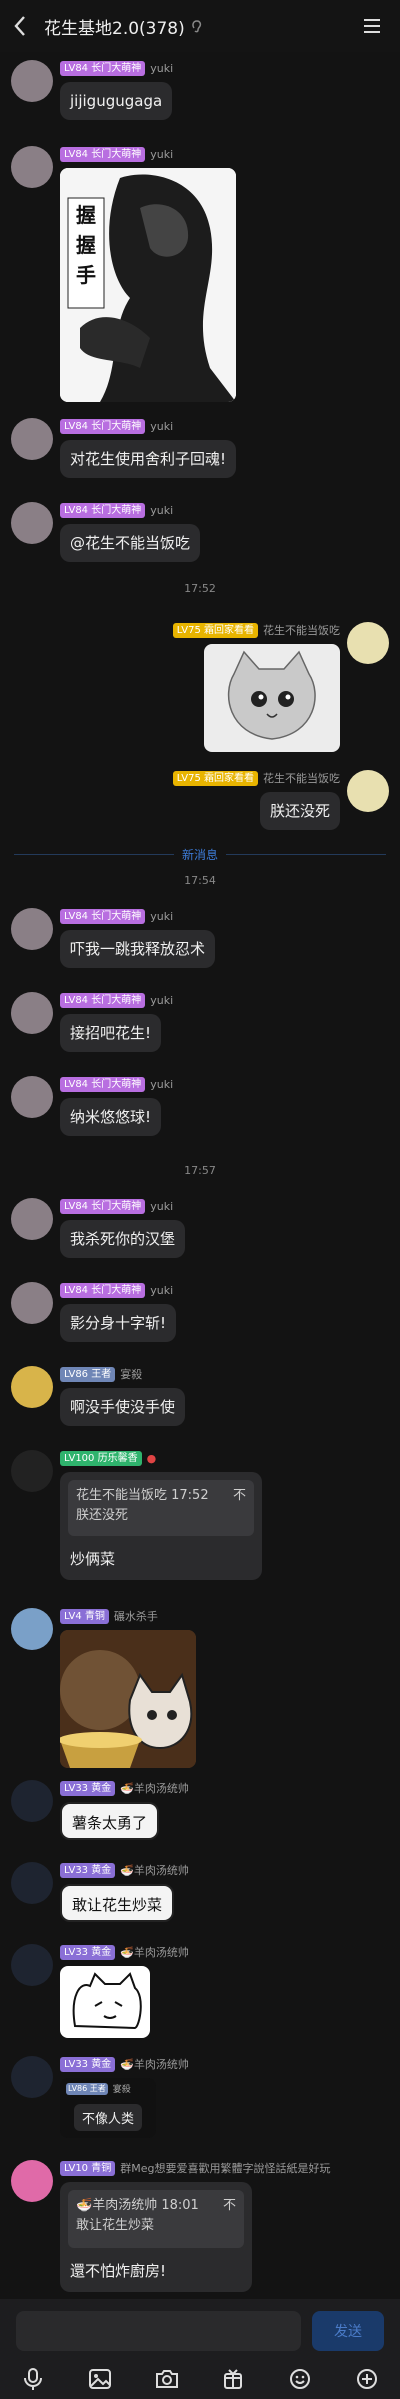  I want to click on back-button, so click(20, 26).